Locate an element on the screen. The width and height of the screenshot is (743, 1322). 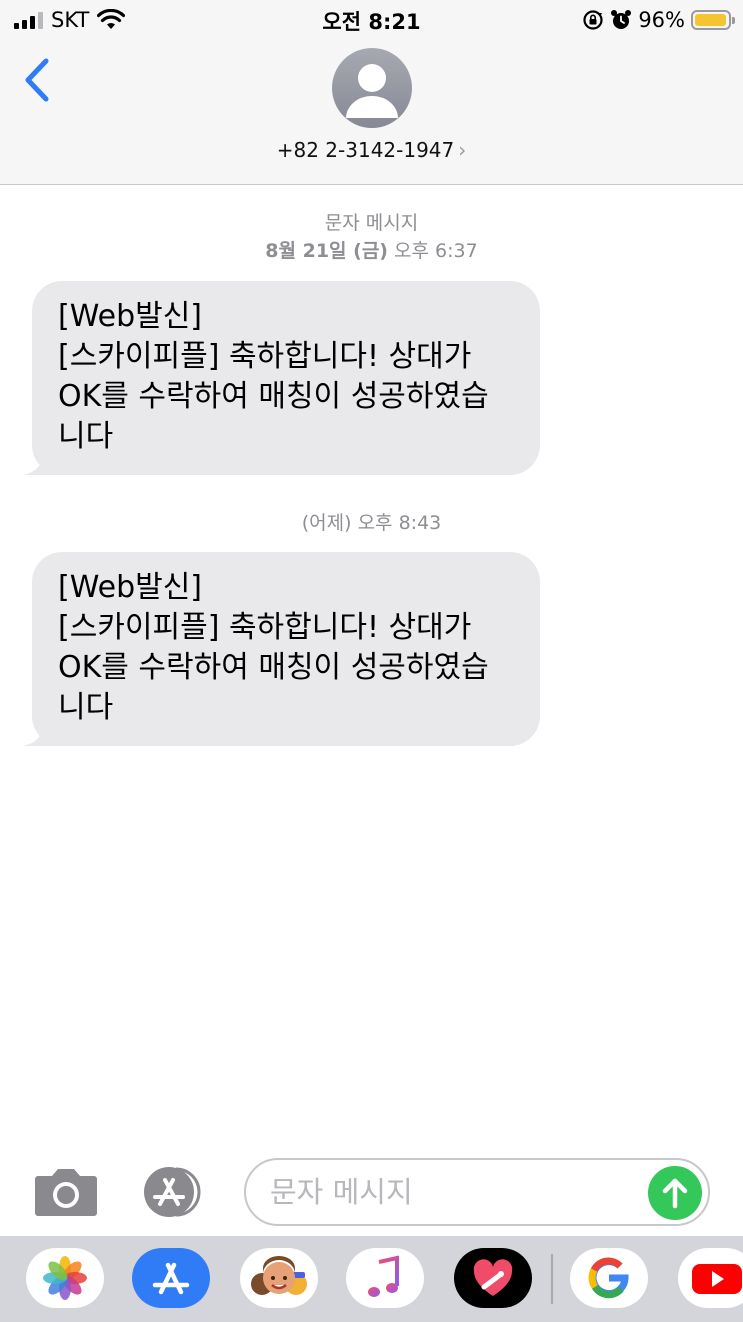
back-button is located at coordinates (38, 80).